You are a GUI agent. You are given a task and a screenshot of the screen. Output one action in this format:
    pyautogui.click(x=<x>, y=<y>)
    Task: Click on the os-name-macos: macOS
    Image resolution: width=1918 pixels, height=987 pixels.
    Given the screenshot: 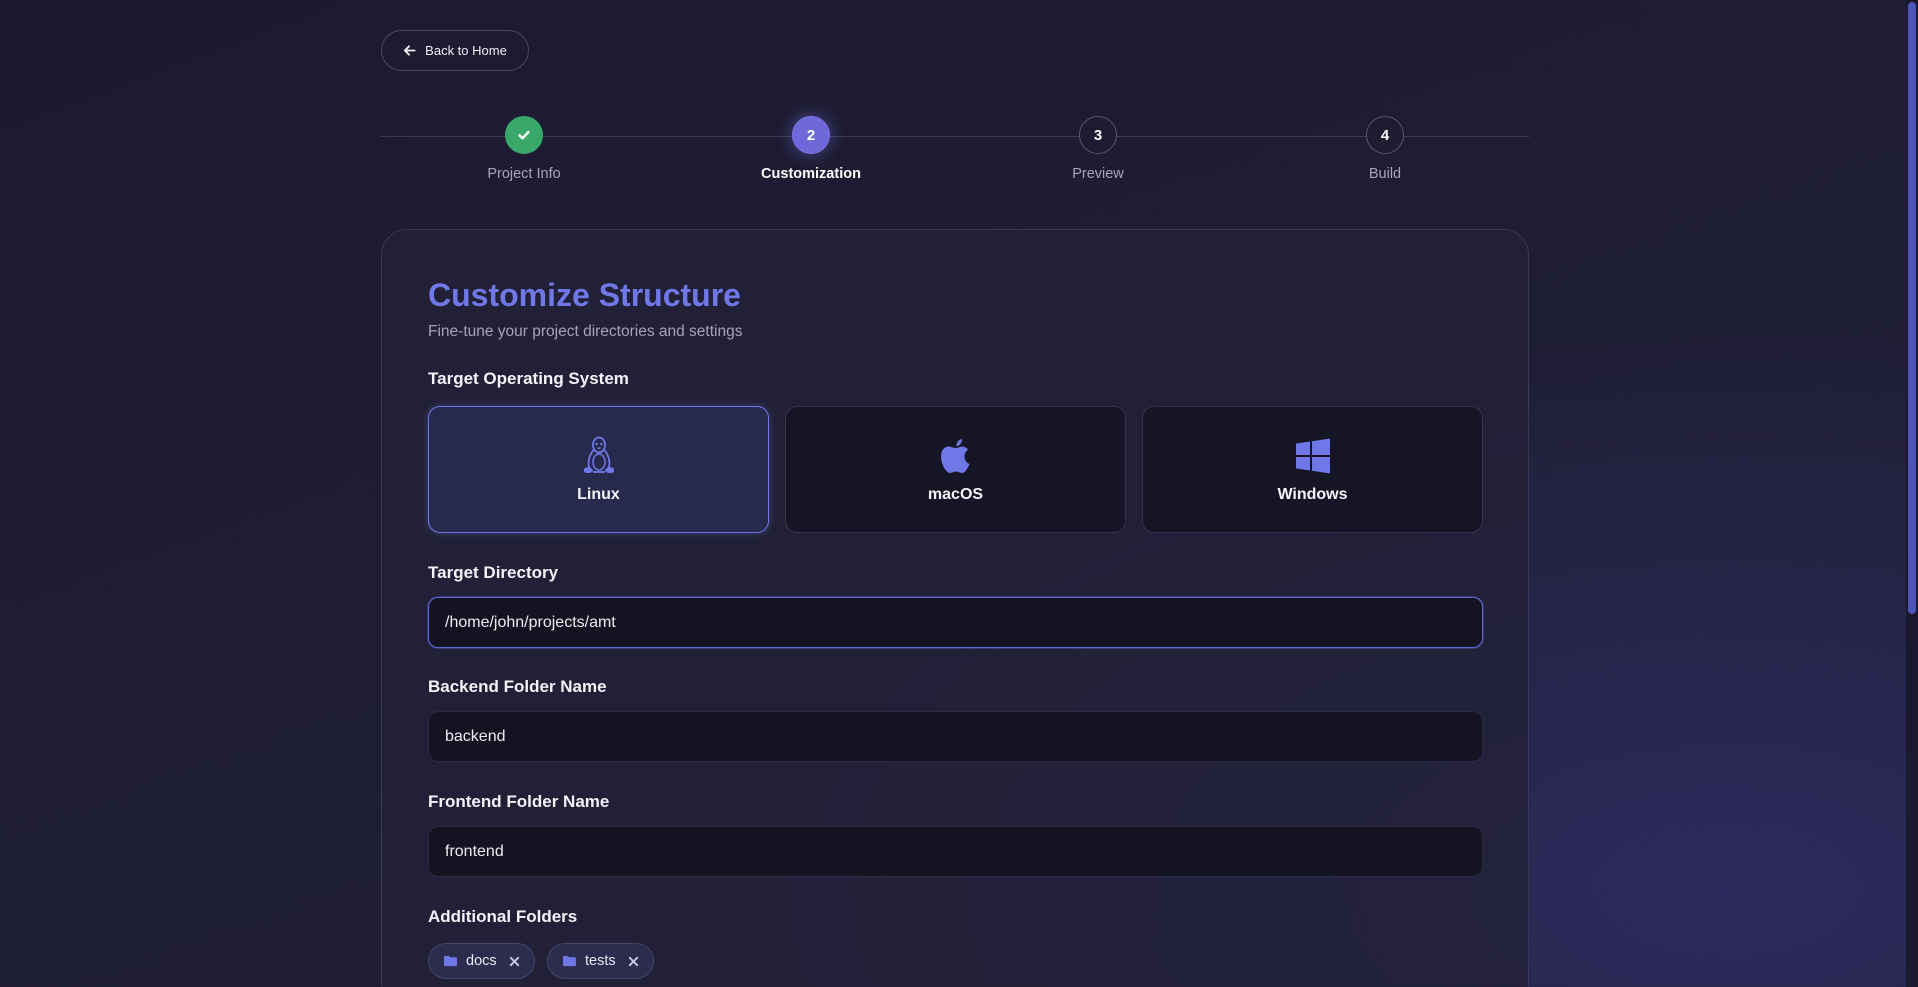 What is the action you would take?
    pyautogui.click(x=955, y=494)
    